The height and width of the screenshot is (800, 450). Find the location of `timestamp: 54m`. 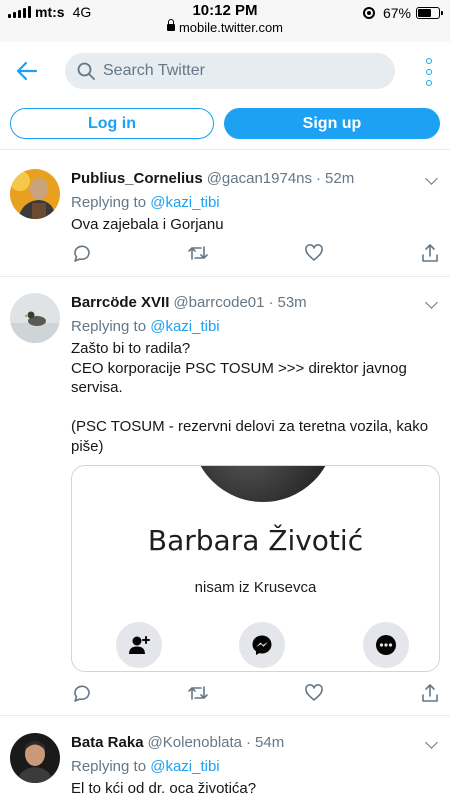

timestamp: 54m is located at coordinates (269, 742).